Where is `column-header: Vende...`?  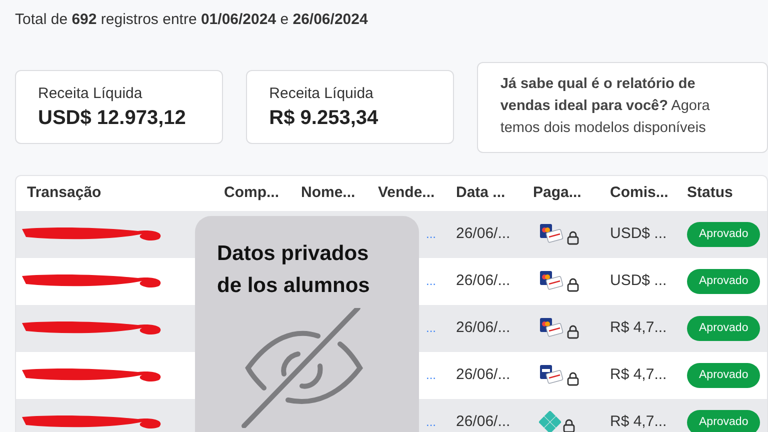
column-header: Vende... is located at coordinates (417, 193).